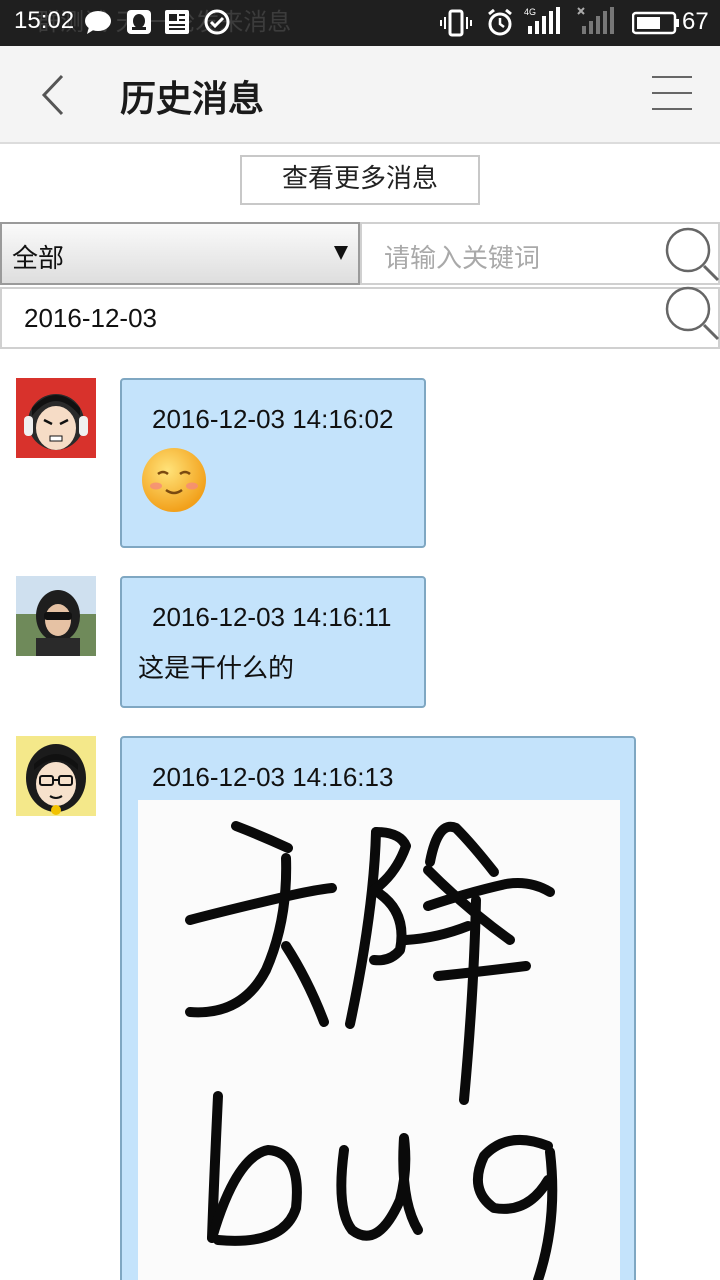 The image size is (720, 1280). What do you see at coordinates (360, 95) in the screenshot?
I see `header-bar: 历史消息` at bounding box center [360, 95].